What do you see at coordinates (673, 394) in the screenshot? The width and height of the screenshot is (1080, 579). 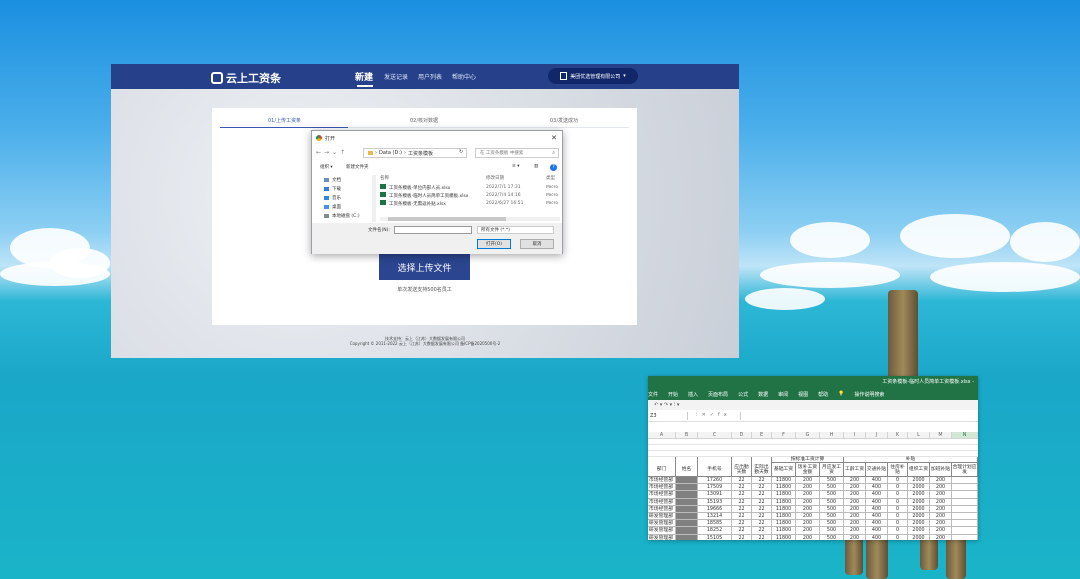 I see `ribbon-tab-home: 开始` at bounding box center [673, 394].